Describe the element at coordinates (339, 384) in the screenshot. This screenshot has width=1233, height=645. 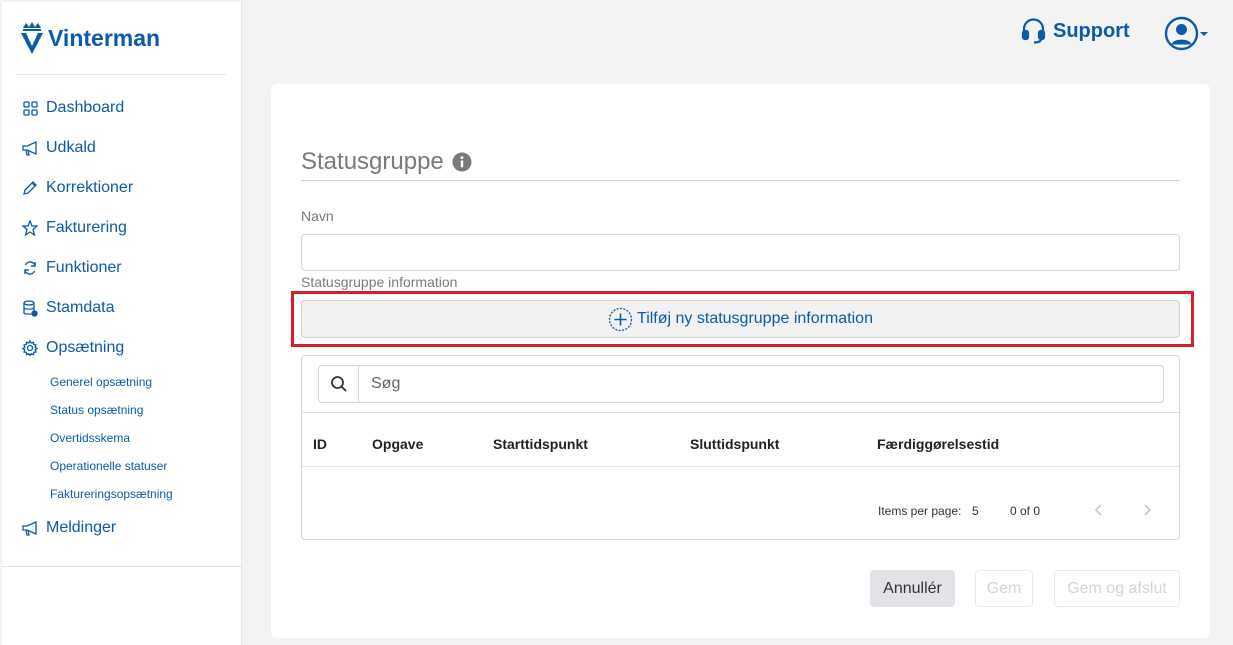
I see `search-icon` at that location.